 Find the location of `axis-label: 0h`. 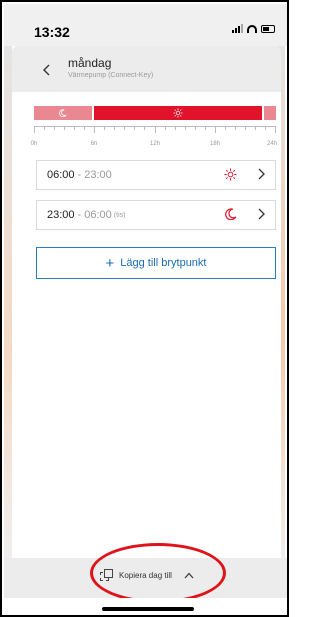

axis-label: 0h is located at coordinates (34, 144).